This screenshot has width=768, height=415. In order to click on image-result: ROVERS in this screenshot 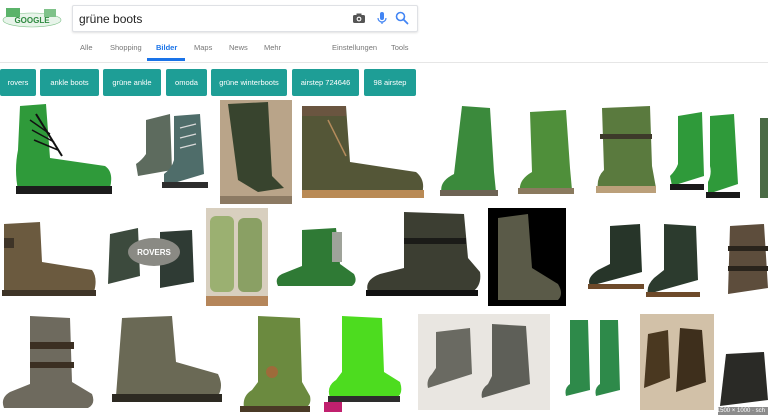, I will do `click(150, 259)`.